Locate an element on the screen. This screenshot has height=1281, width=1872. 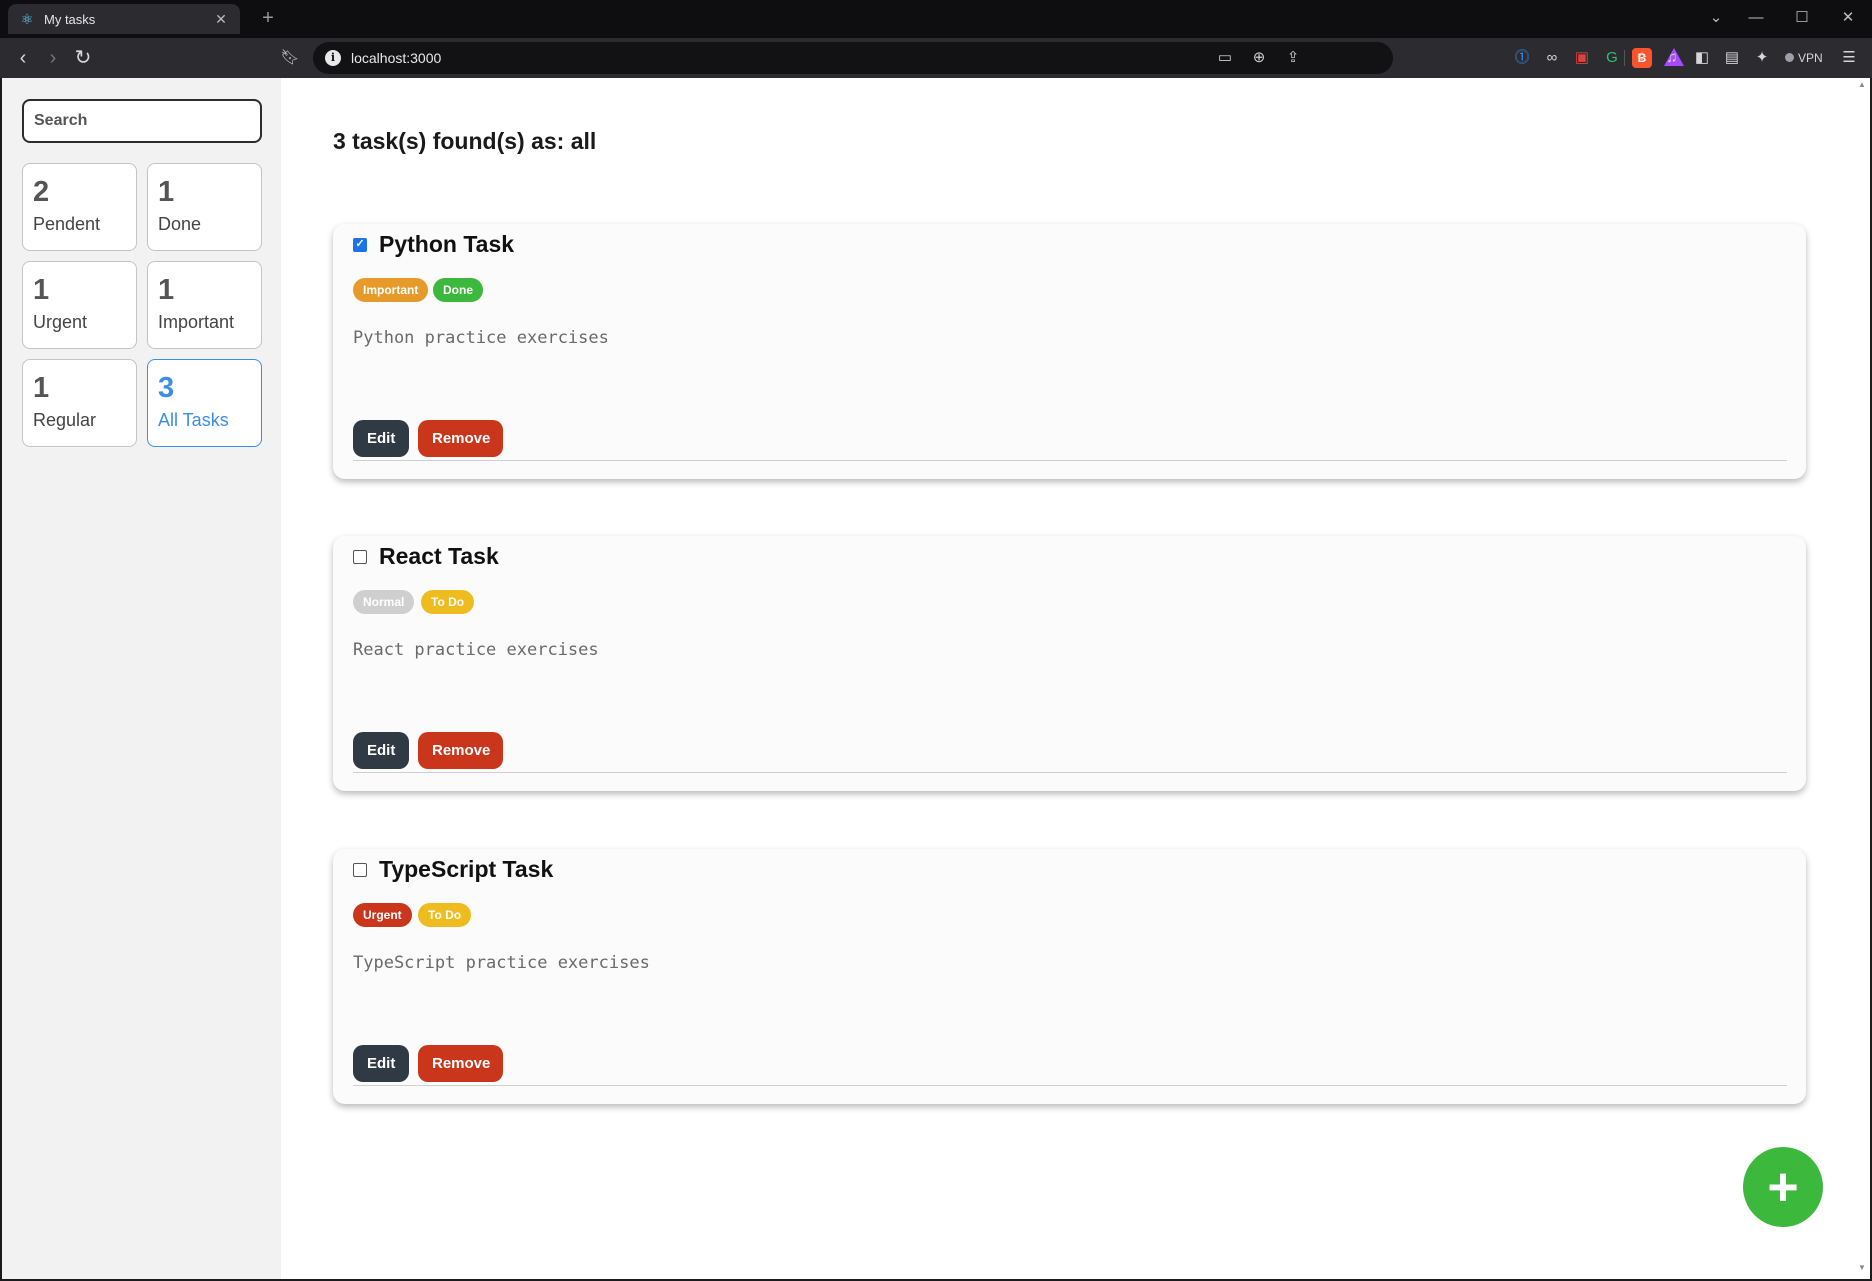
stat-card-important: 1 Important is located at coordinates (204, 305).